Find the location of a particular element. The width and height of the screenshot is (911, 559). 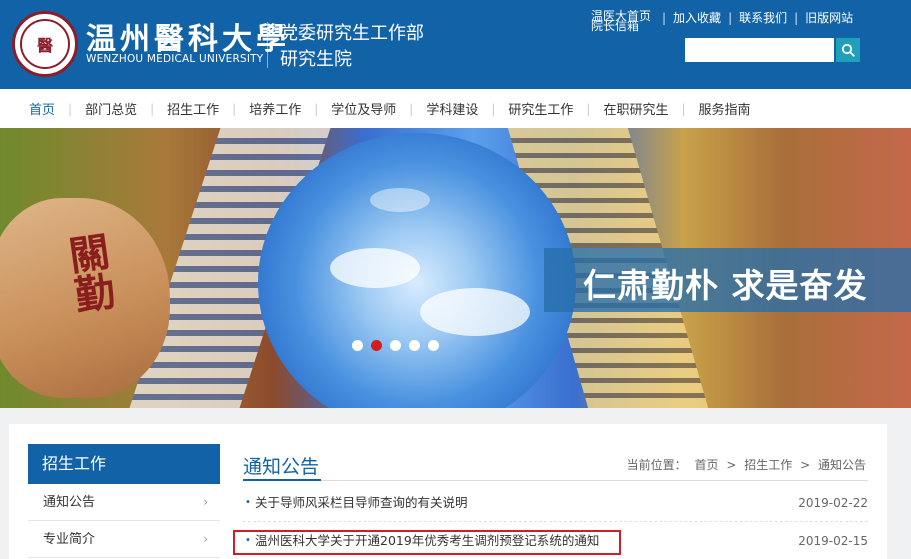

link-add-favorite: 加入收藏 is located at coordinates (697, 18).